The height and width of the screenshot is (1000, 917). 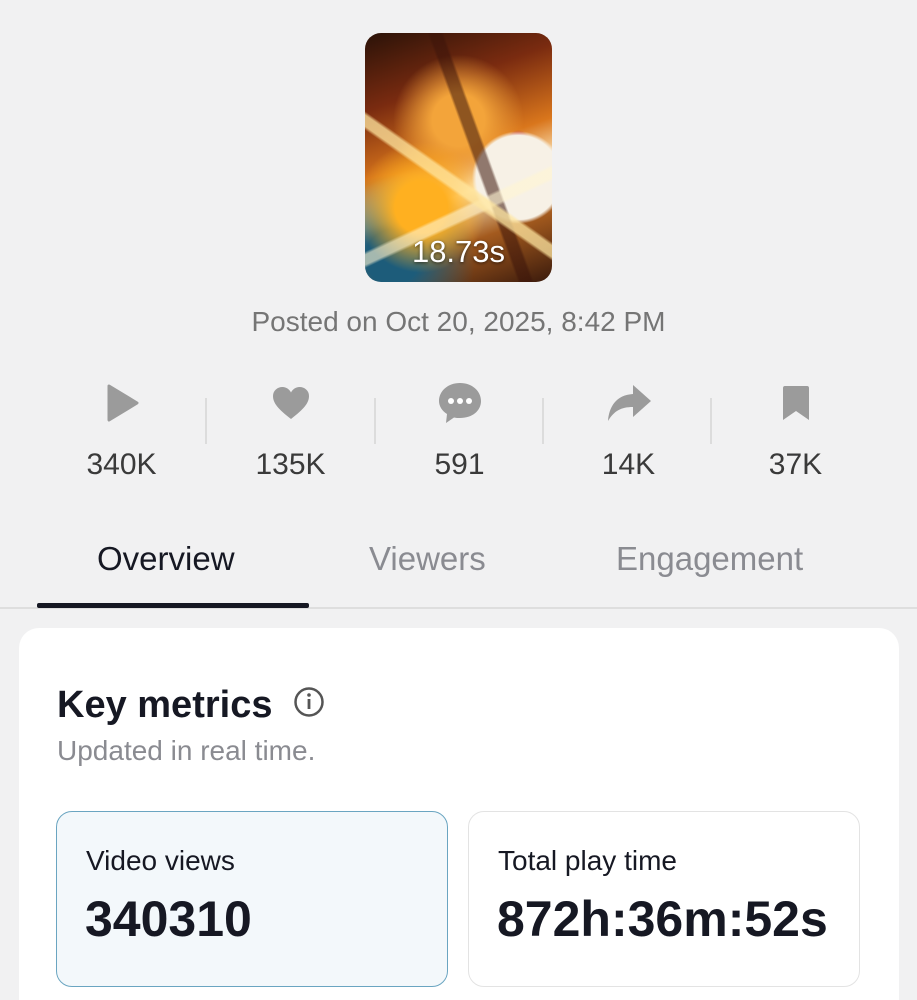 I want to click on stat-saves-value: 37K, so click(x=795, y=464).